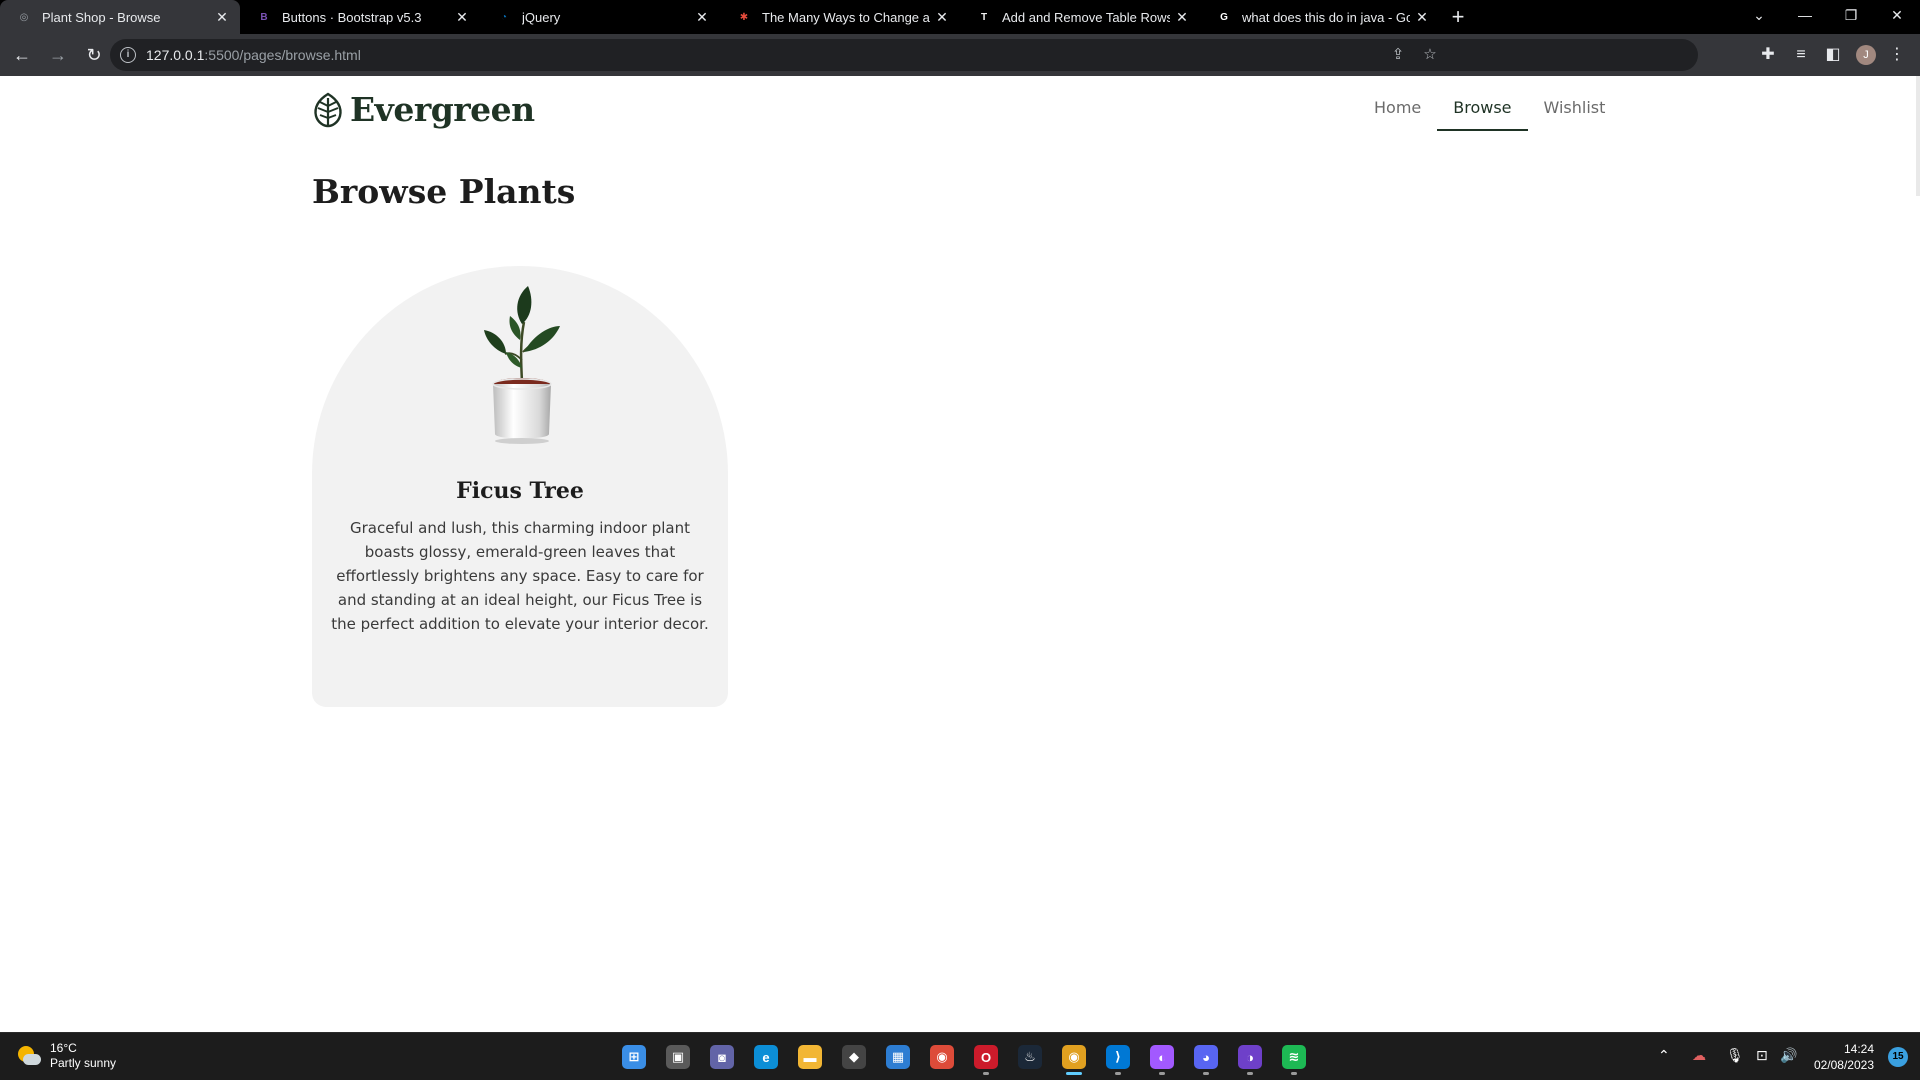  What do you see at coordinates (1768, 55) in the screenshot?
I see `extensions-puzzle-icon: ✚` at bounding box center [1768, 55].